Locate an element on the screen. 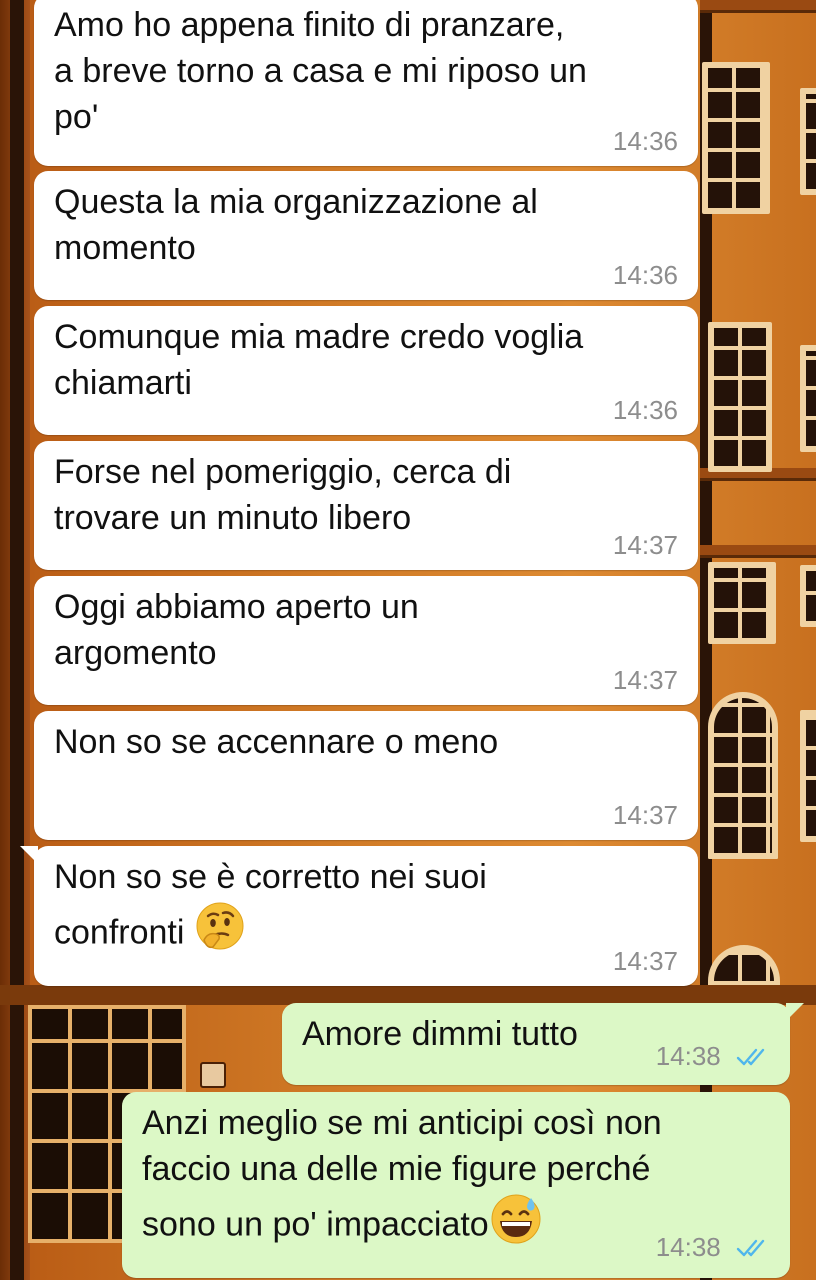  incoming-message-bubble: Non so se è corretto nei suoi confronti is located at coordinates (359, 916).